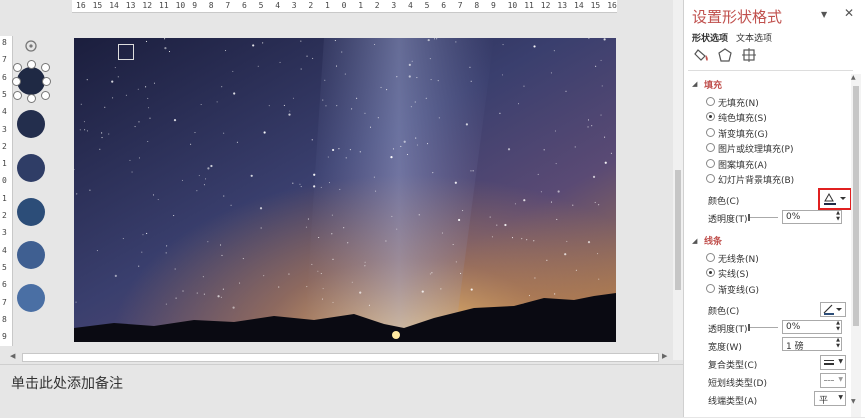 This screenshot has width=865, height=418. I want to click on fill-transparency-slider, so click(763, 217).